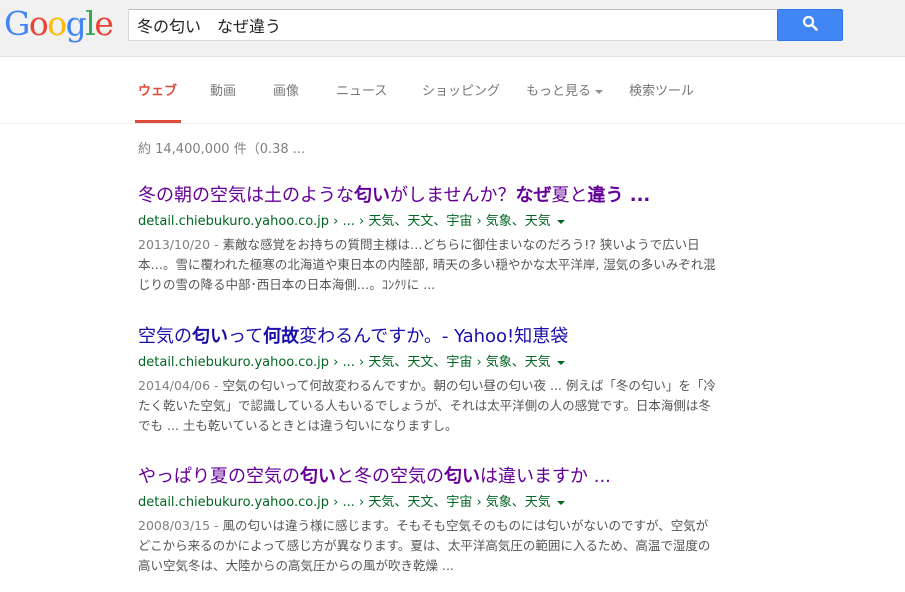  What do you see at coordinates (281, 336) in the screenshot?
I see `title-highlight: 何故` at bounding box center [281, 336].